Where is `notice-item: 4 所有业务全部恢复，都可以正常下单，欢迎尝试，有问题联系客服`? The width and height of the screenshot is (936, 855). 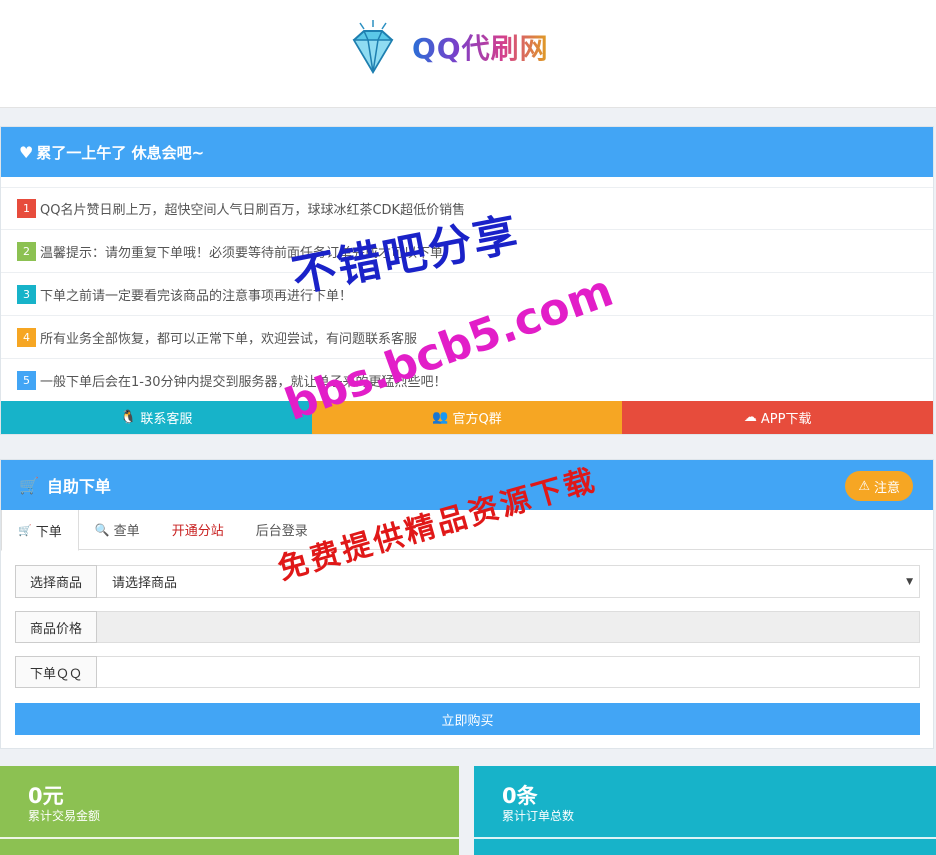
notice-item: 4 所有业务全部恢复，都可以正常下单，欢迎尝试，有问题联系客服 is located at coordinates (467, 337).